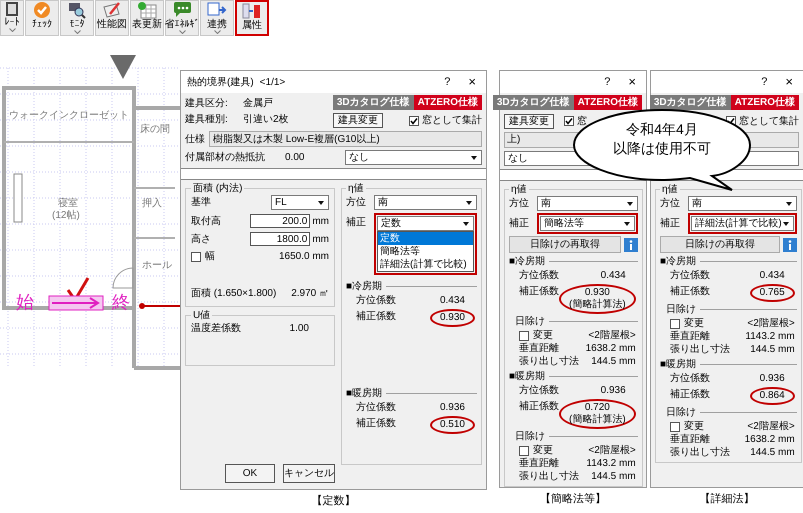  Describe the element at coordinates (772, 293) in the screenshot. I see `row-value: 0.765` at that location.